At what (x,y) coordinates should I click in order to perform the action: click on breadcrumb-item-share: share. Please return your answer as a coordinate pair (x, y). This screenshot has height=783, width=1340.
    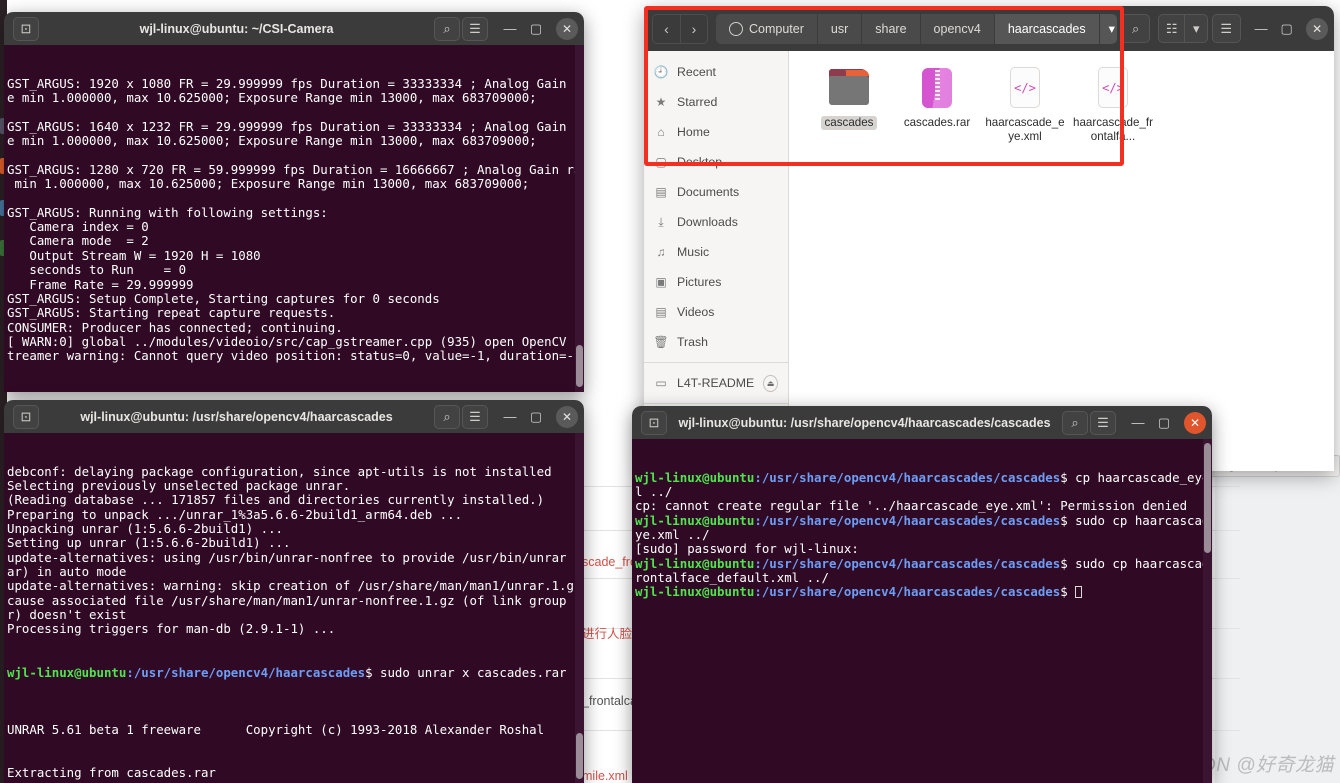
    Looking at the image, I should click on (891, 28).